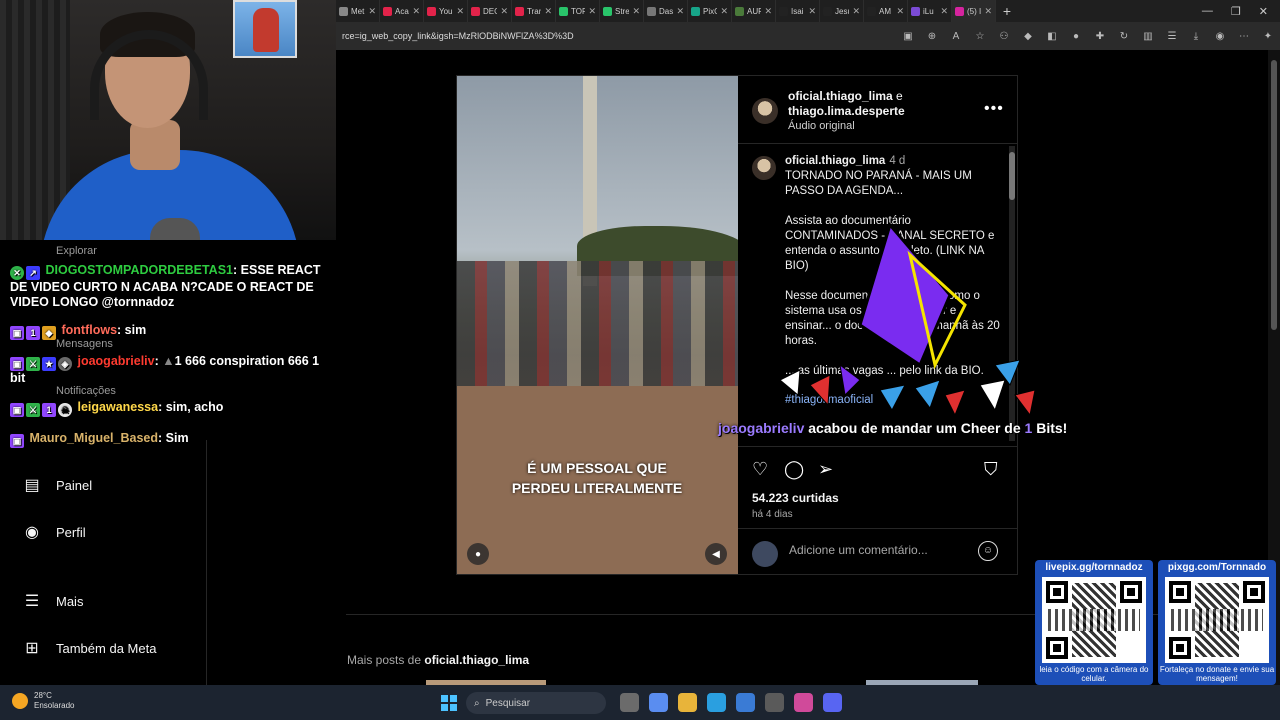  Describe the element at coordinates (358, 11) in the screenshot. I see `browser-tab: Met ✕` at that location.